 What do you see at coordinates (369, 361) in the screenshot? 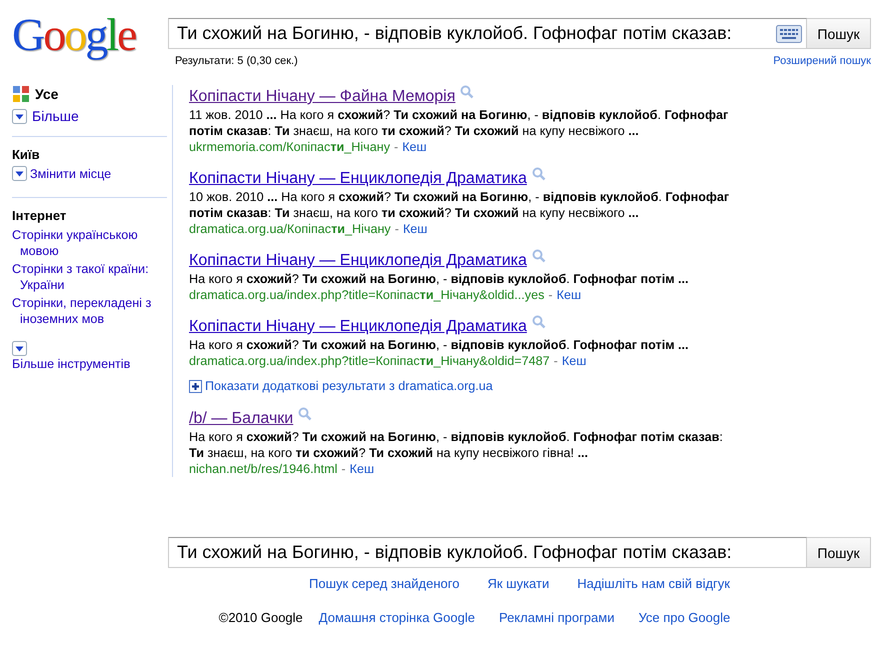
I see `result-url: dramatica.org.ua/index.php?title=Копіпасти_Нічану&oldid=7487` at bounding box center [369, 361].